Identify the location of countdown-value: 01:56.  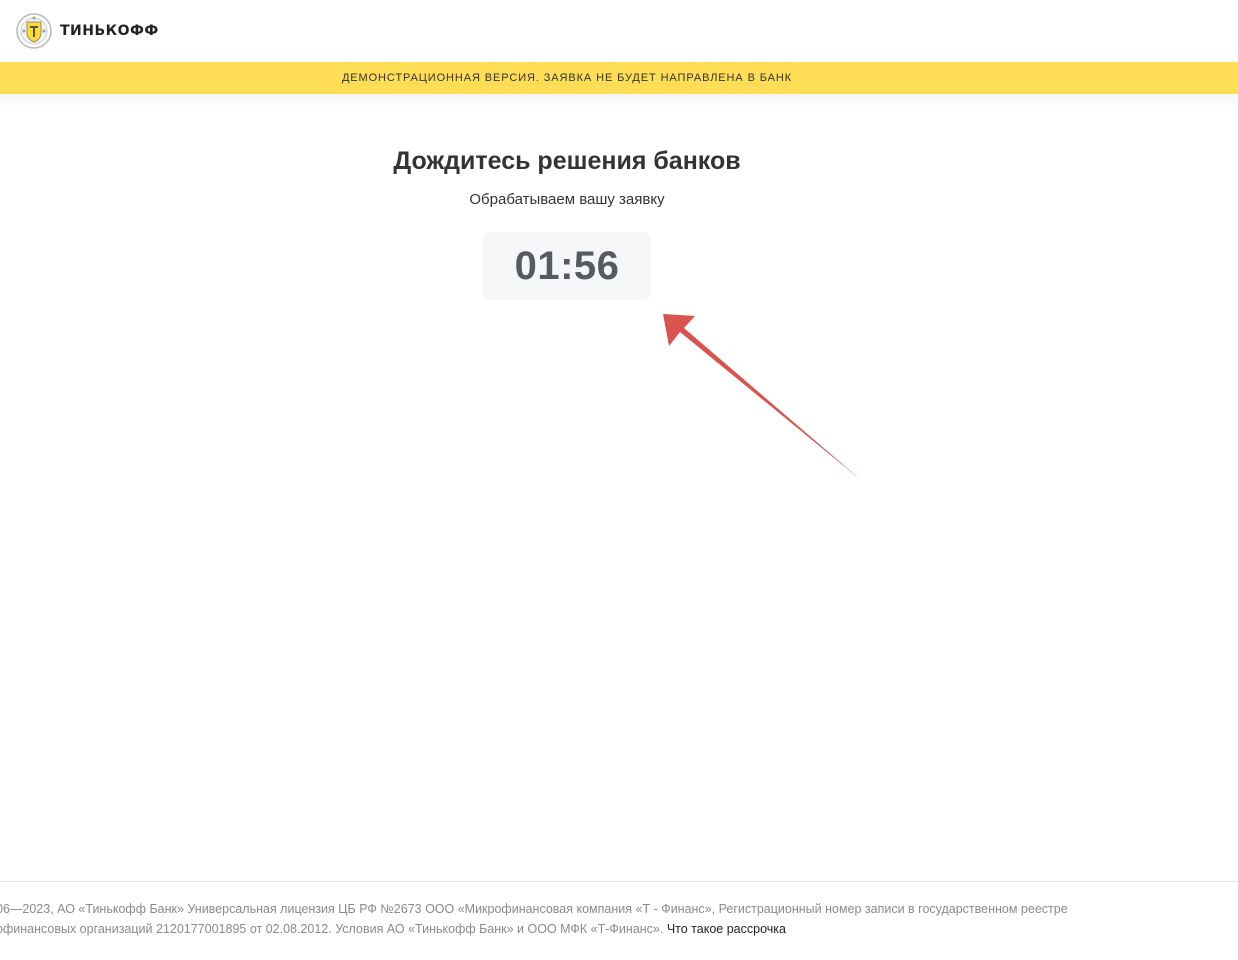
(567, 265).